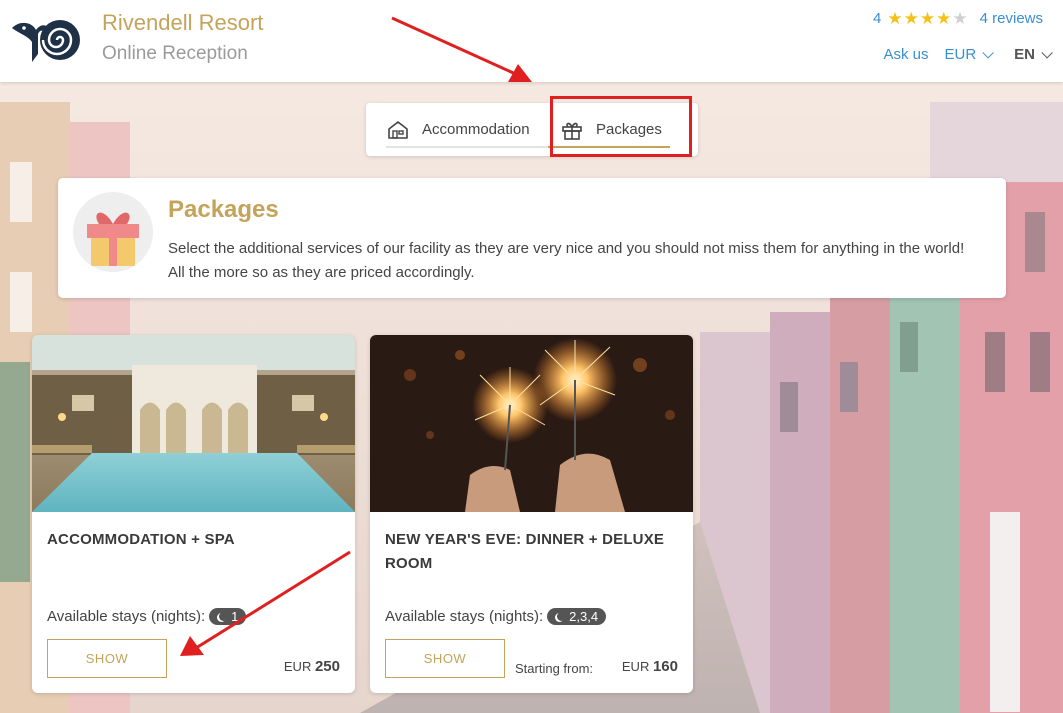 The image size is (1063, 713). What do you see at coordinates (113, 232) in the screenshot?
I see `gift-box-illustration-icon` at bounding box center [113, 232].